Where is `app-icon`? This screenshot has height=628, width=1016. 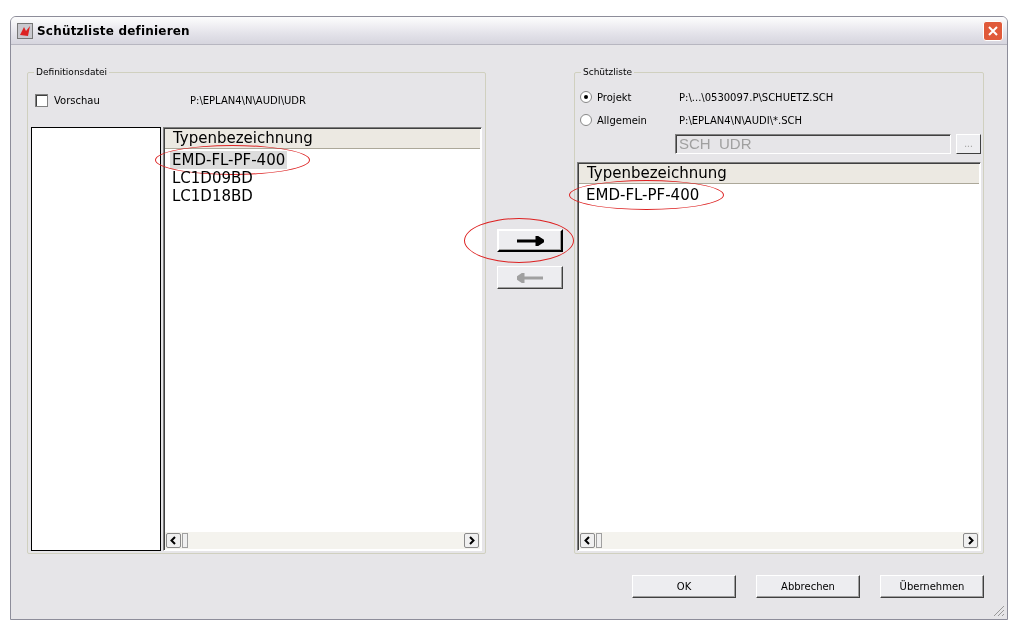 app-icon is located at coordinates (25, 30).